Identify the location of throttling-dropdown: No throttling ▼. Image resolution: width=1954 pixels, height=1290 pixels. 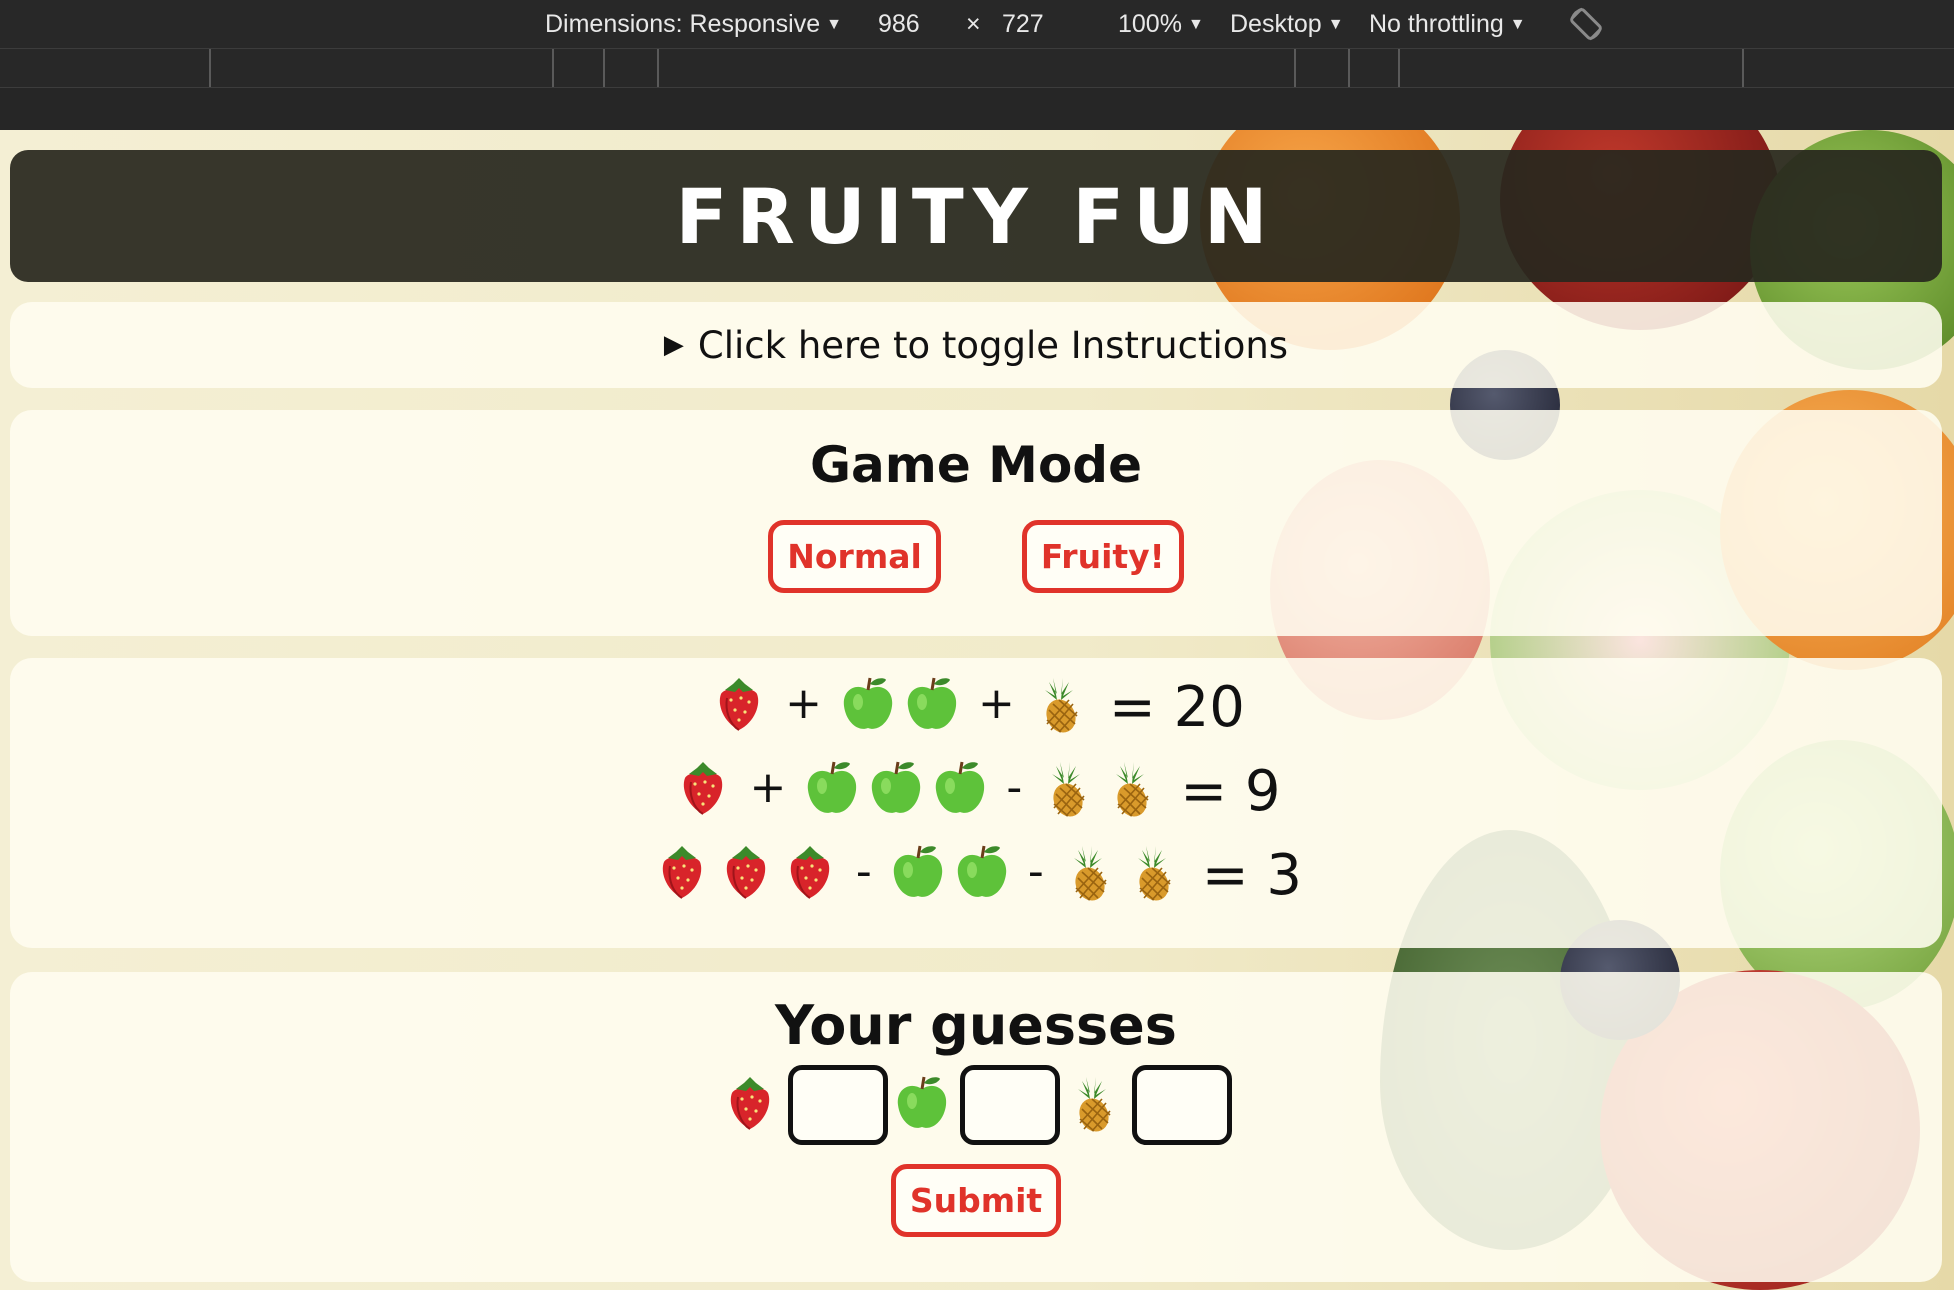
(1447, 24).